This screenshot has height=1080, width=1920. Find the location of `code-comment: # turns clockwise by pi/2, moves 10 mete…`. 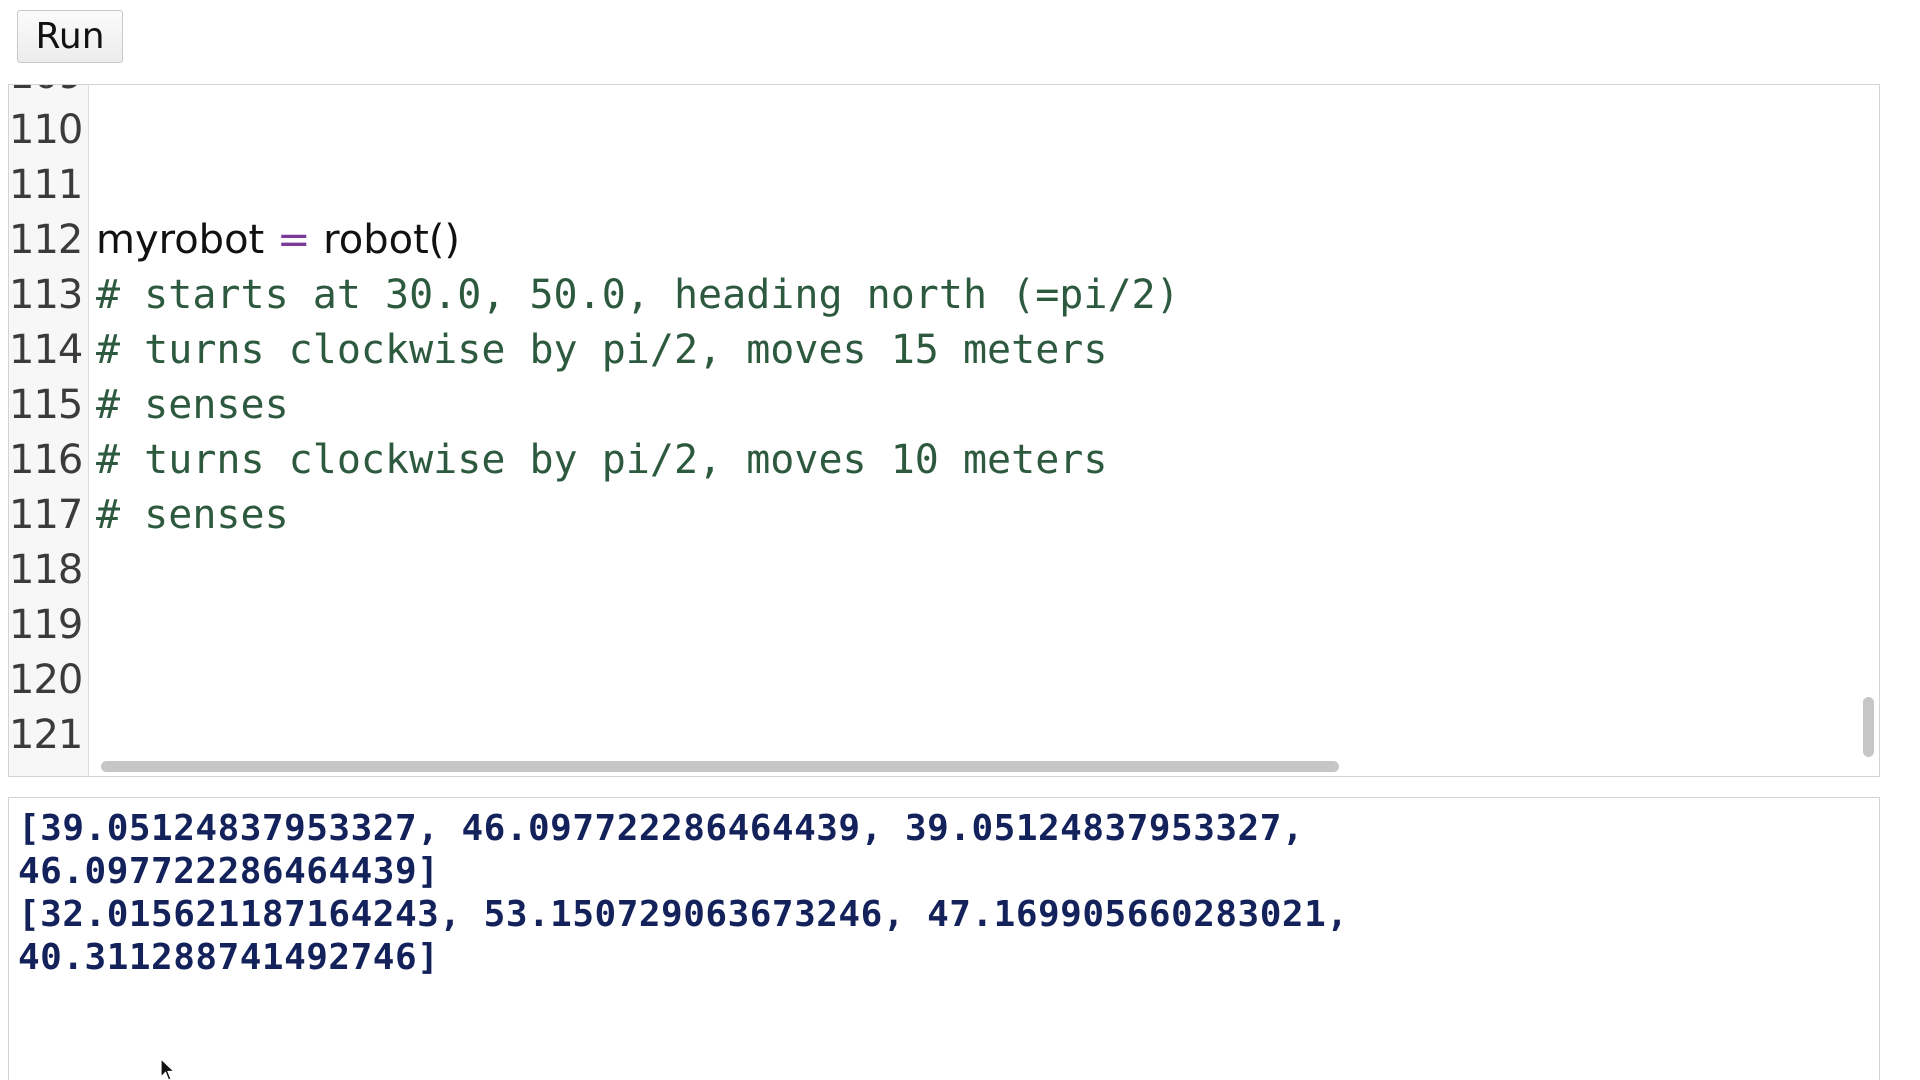

code-comment: # turns clockwise by pi/2, moves 10 mete… is located at coordinates (602, 460).